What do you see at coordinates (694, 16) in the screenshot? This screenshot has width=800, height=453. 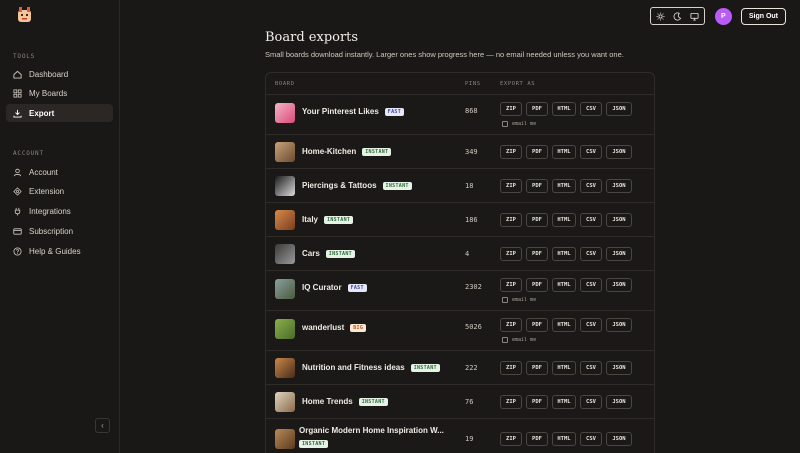 I see `theme-system-button` at bounding box center [694, 16].